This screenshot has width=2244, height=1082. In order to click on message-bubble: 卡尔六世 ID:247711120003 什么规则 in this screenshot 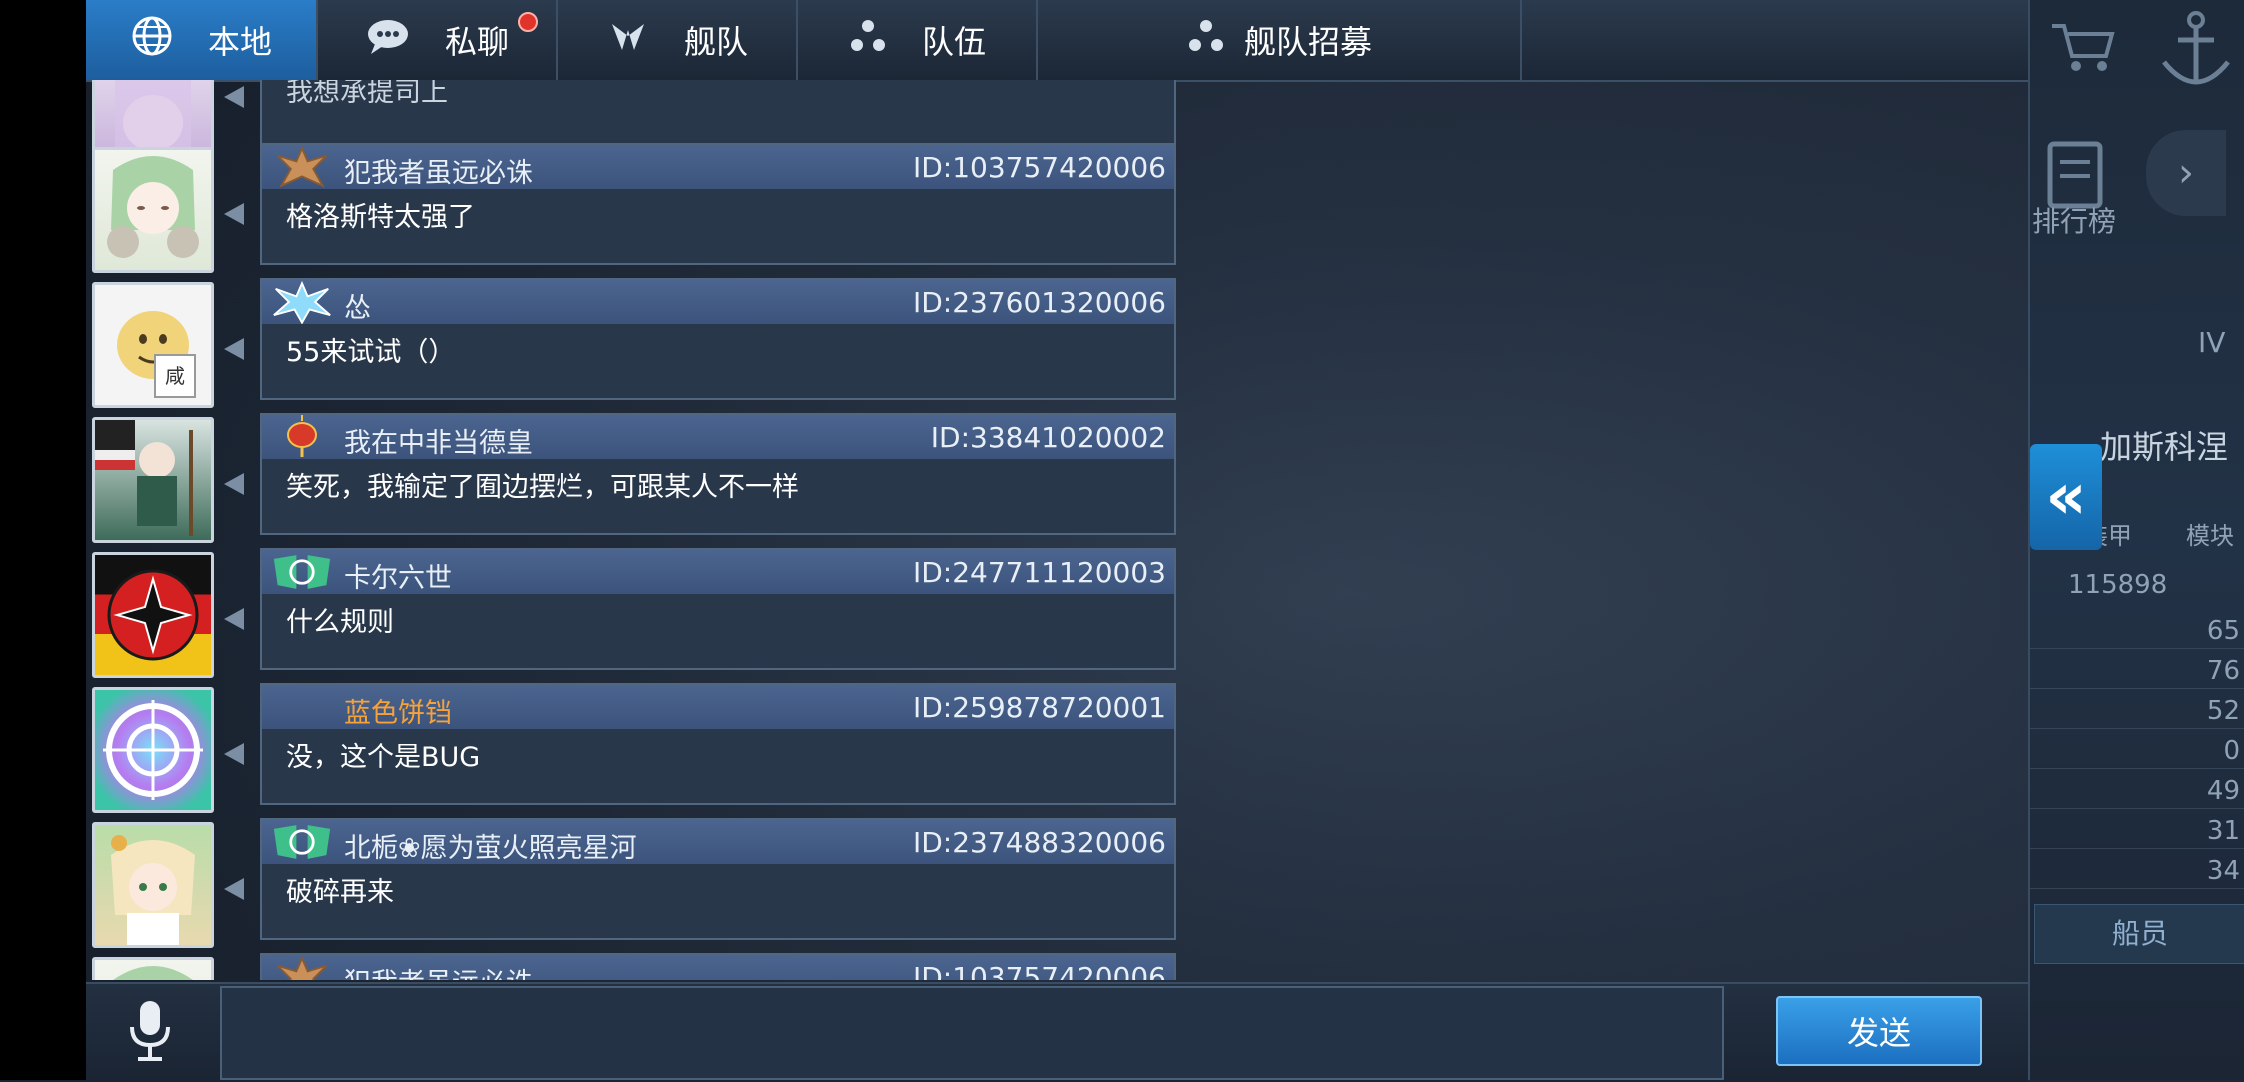, I will do `click(718, 609)`.